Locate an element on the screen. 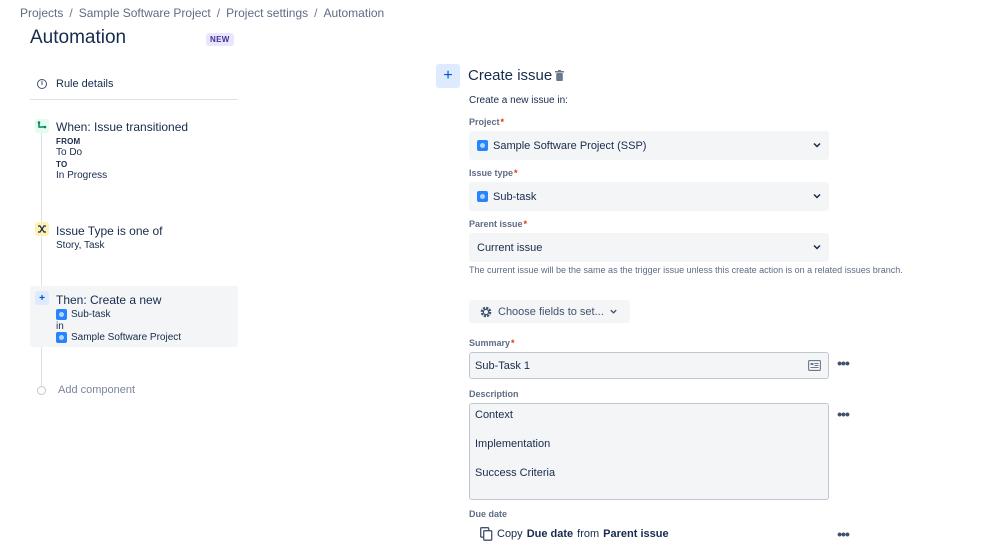 Image resolution: width=999 pixels, height=556 pixels. action-issue-type: Sub-task is located at coordinates (83, 314).